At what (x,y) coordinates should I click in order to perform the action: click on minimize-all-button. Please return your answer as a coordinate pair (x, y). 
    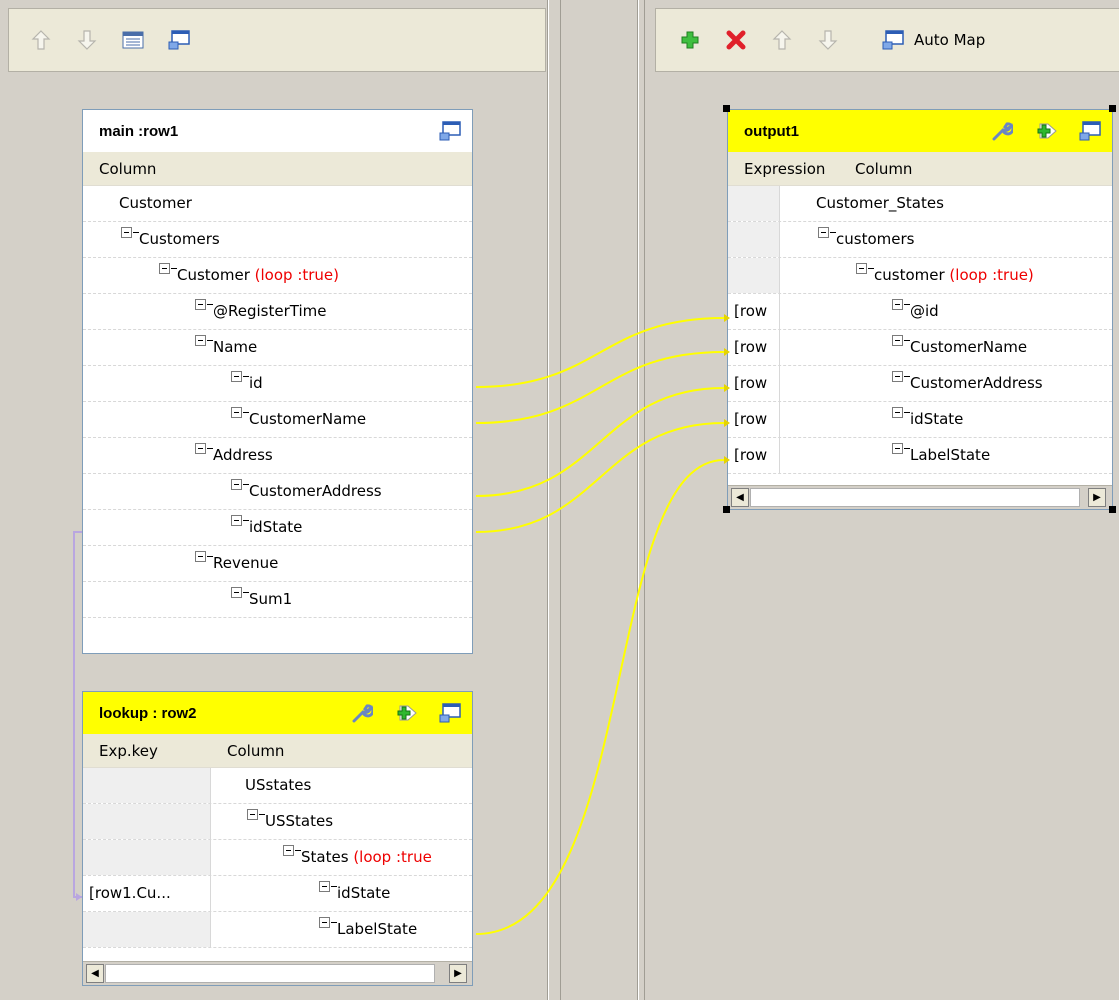
    Looking at the image, I should click on (179, 40).